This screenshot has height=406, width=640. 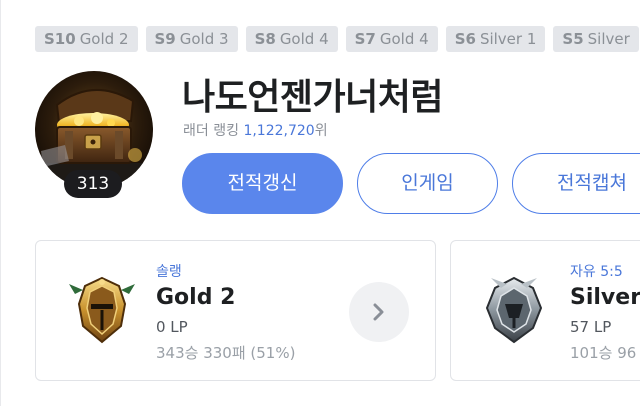 What do you see at coordinates (596, 272) in the screenshot?
I see `queue-type-label: 자유 5:5` at bounding box center [596, 272].